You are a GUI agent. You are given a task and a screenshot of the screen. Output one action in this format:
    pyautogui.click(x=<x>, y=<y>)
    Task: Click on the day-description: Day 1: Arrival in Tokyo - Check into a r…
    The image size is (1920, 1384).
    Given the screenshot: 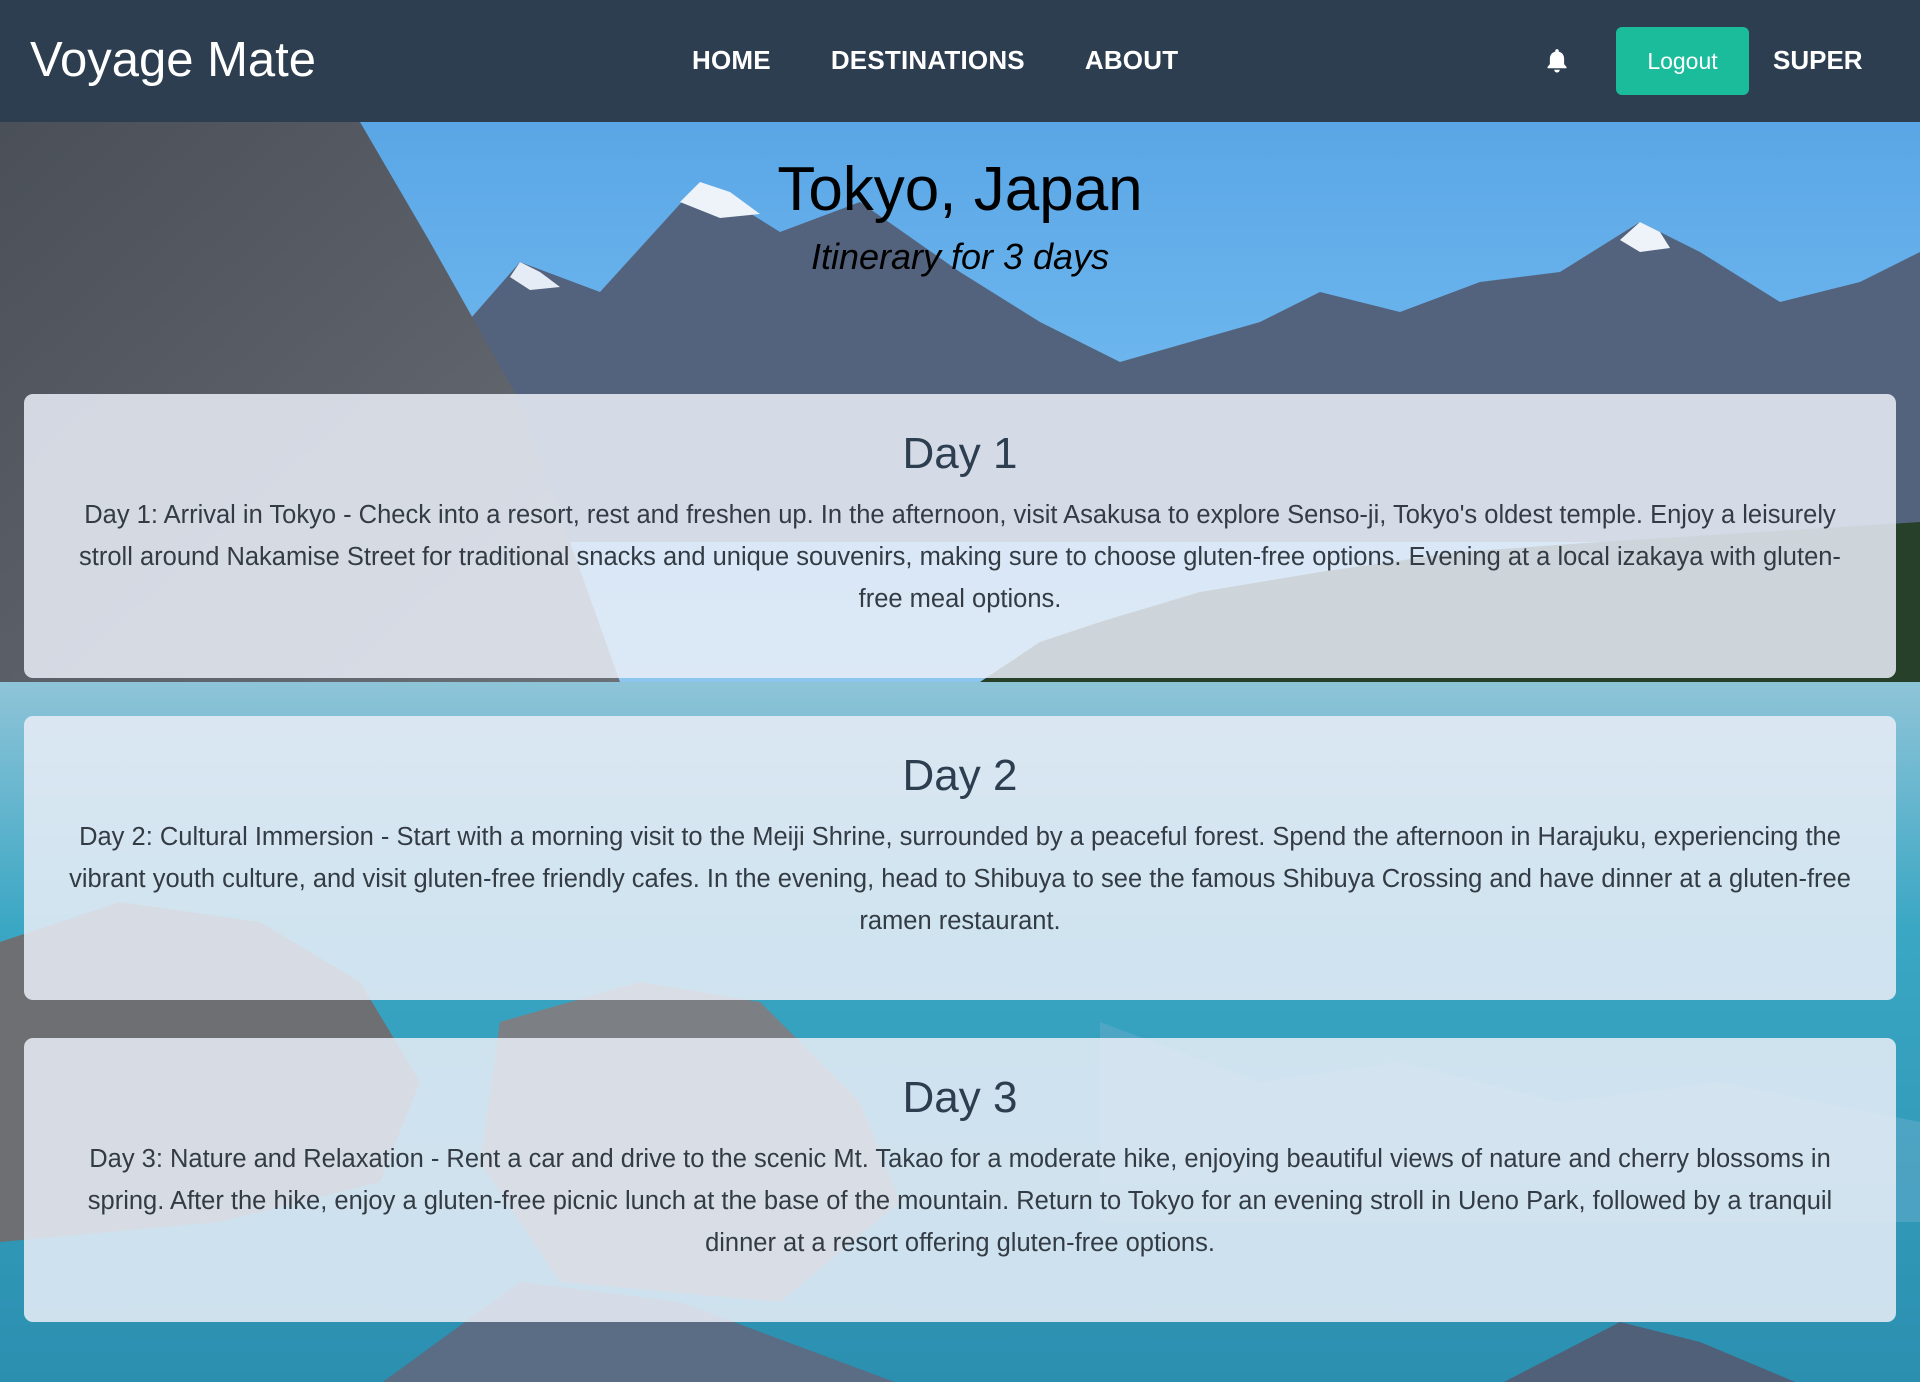 What is the action you would take?
    pyautogui.click(x=960, y=557)
    